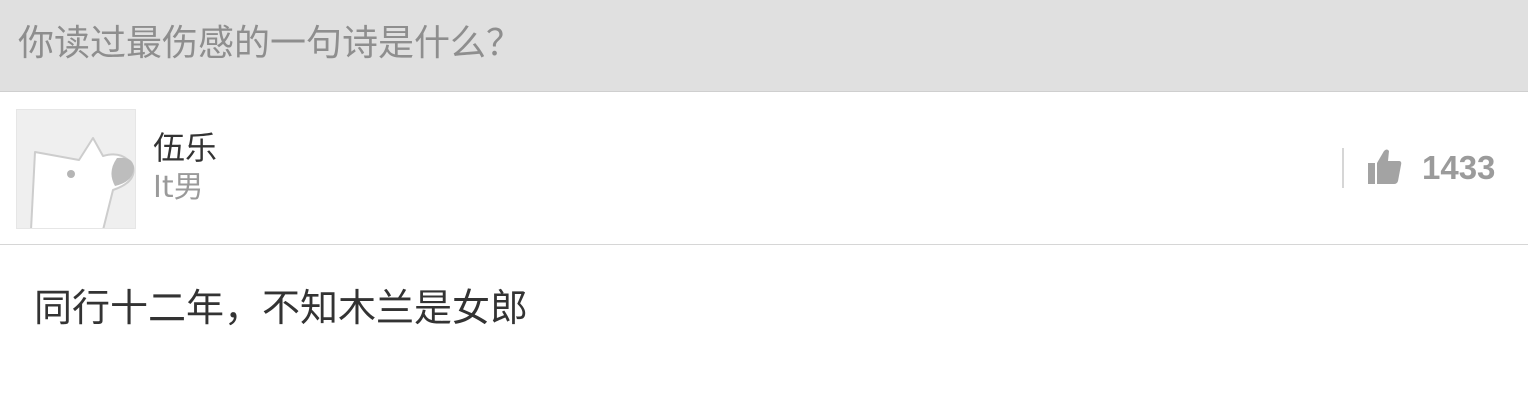  I want to click on upvote-button: 1433, so click(1435, 169).